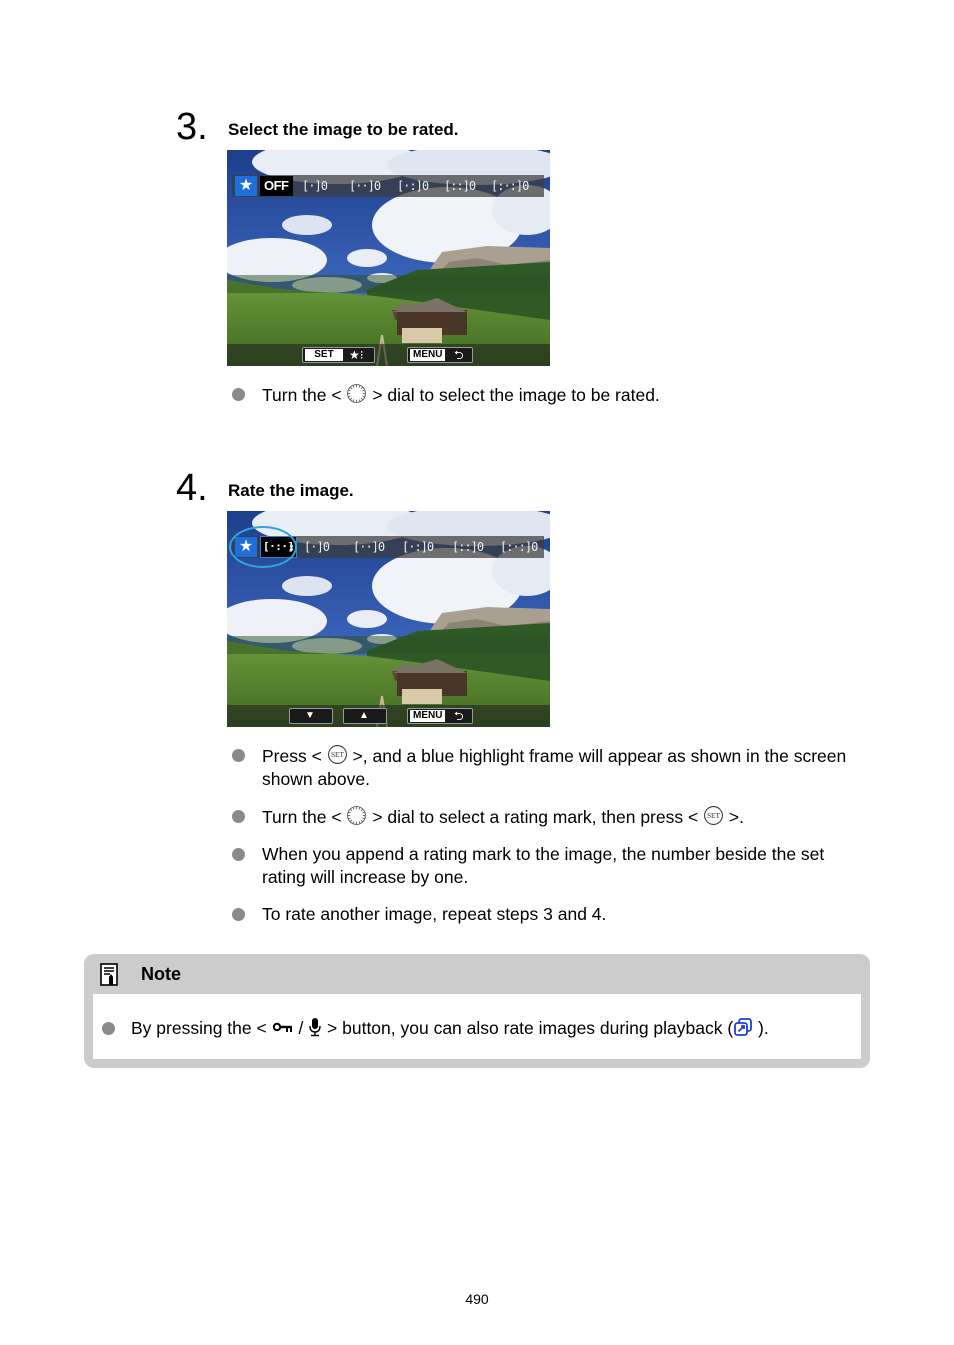 The image size is (954, 1345). I want to click on down-triangle-icon: ▼, so click(310, 715).